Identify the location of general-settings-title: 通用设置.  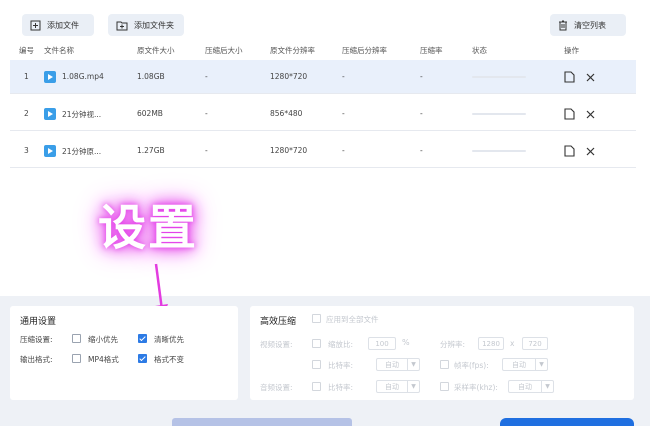
(38, 322).